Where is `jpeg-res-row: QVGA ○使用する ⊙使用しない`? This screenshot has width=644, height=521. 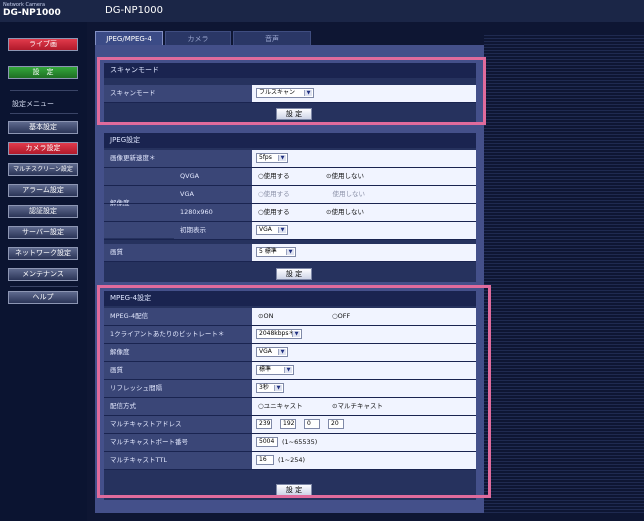
jpeg-res-row: QVGA ○使用する ⊙使用しない is located at coordinates (290, 177).